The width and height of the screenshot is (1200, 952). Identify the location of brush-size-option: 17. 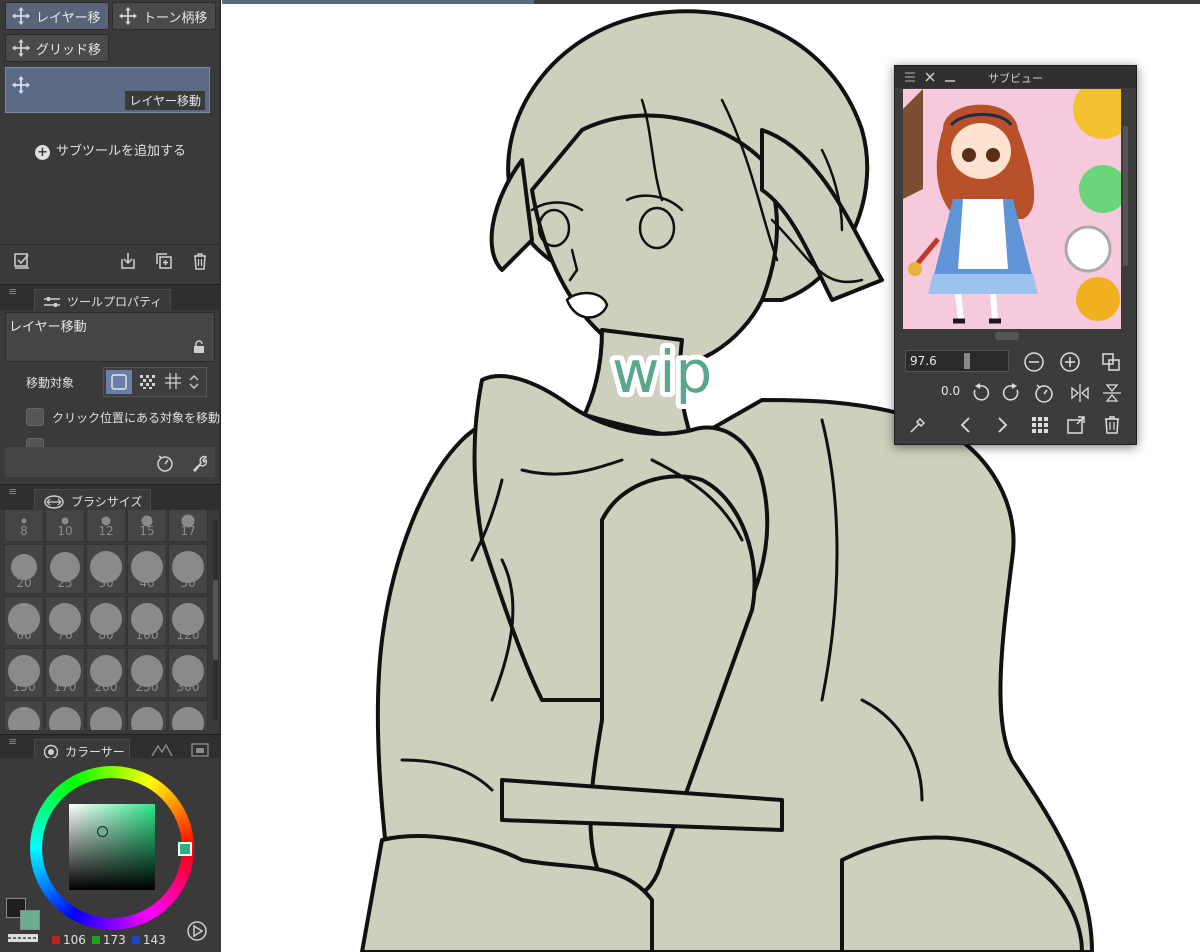
(188, 526).